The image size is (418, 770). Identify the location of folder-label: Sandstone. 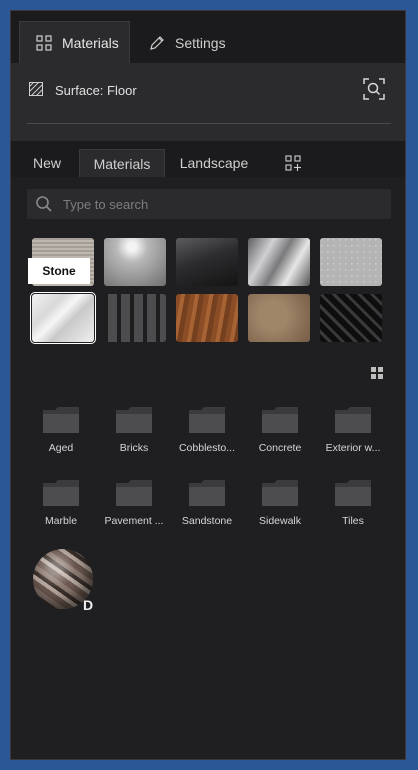
(207, 521).